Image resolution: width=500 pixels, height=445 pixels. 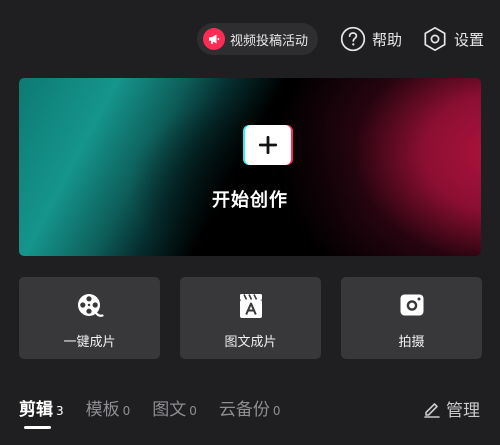 What do you see at coordinates (463, 411) in the screenshot?
I see `manage-label: 管理` at bounding box center [463, 411].